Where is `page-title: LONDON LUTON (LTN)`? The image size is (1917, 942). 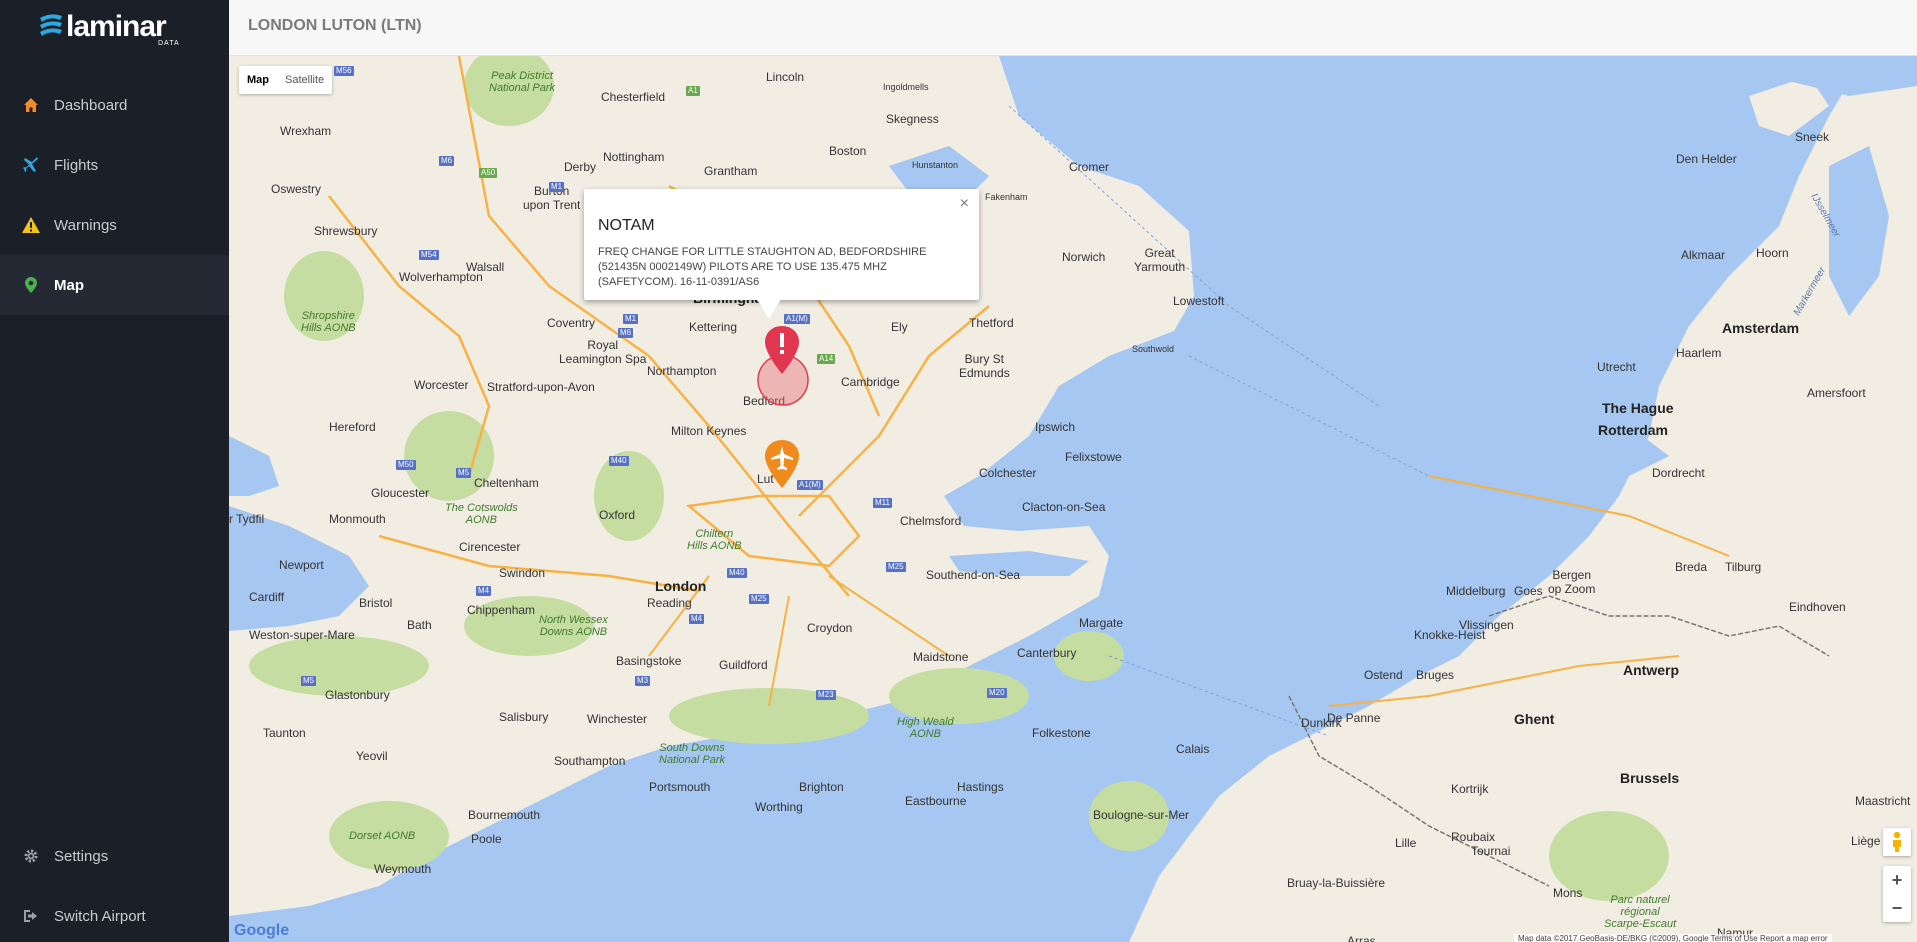
page-title: LONDON LUTON (LTN) is located at coordinates (335, 25).